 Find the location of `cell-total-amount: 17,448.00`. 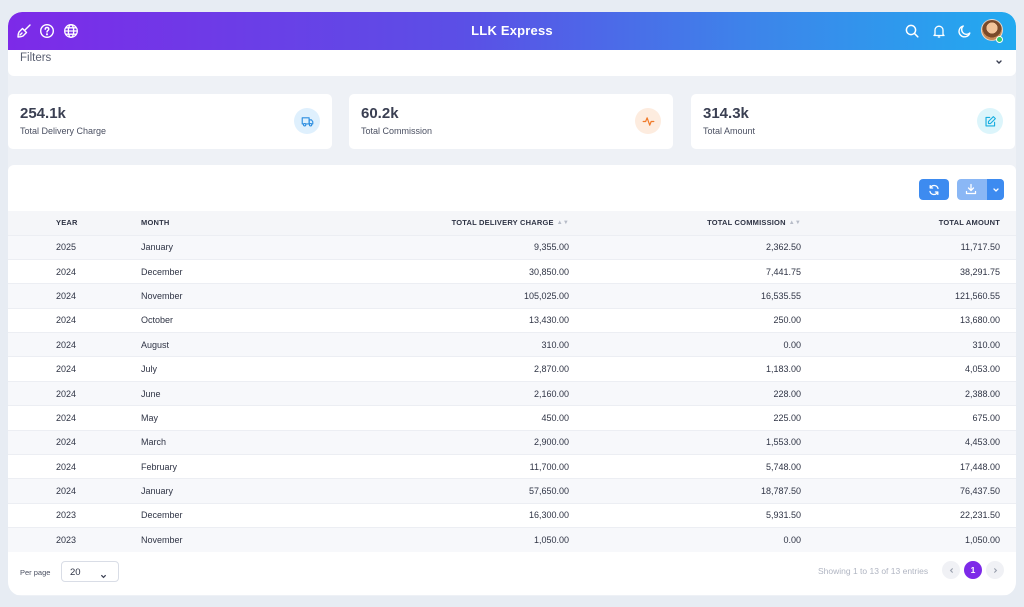

cell-total-amount: 17,448.00 is located at coordinates (979, 466).